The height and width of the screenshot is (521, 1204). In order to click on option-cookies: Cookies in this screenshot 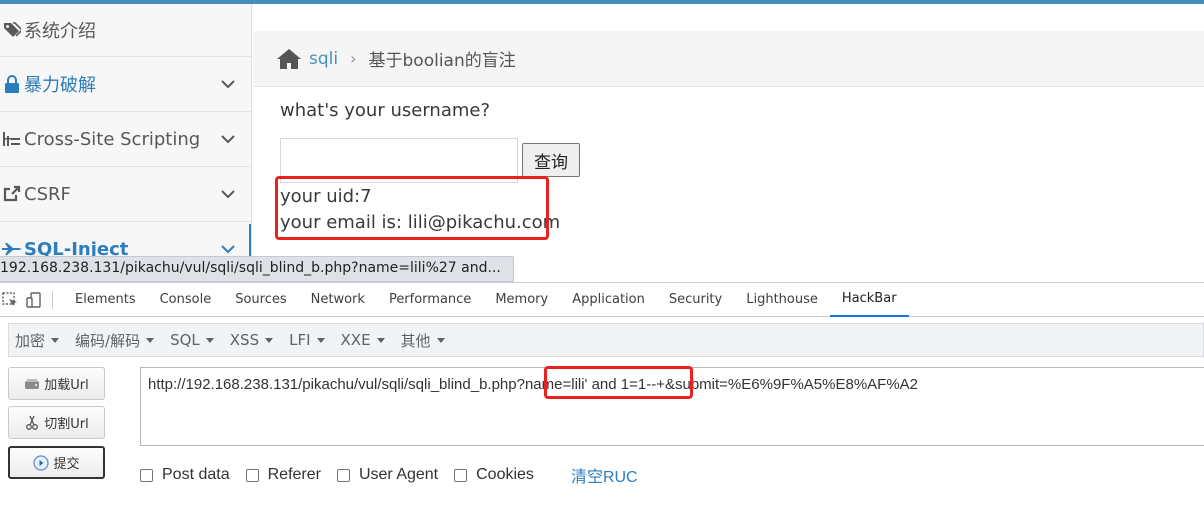, I will do `click(494, 475)`.